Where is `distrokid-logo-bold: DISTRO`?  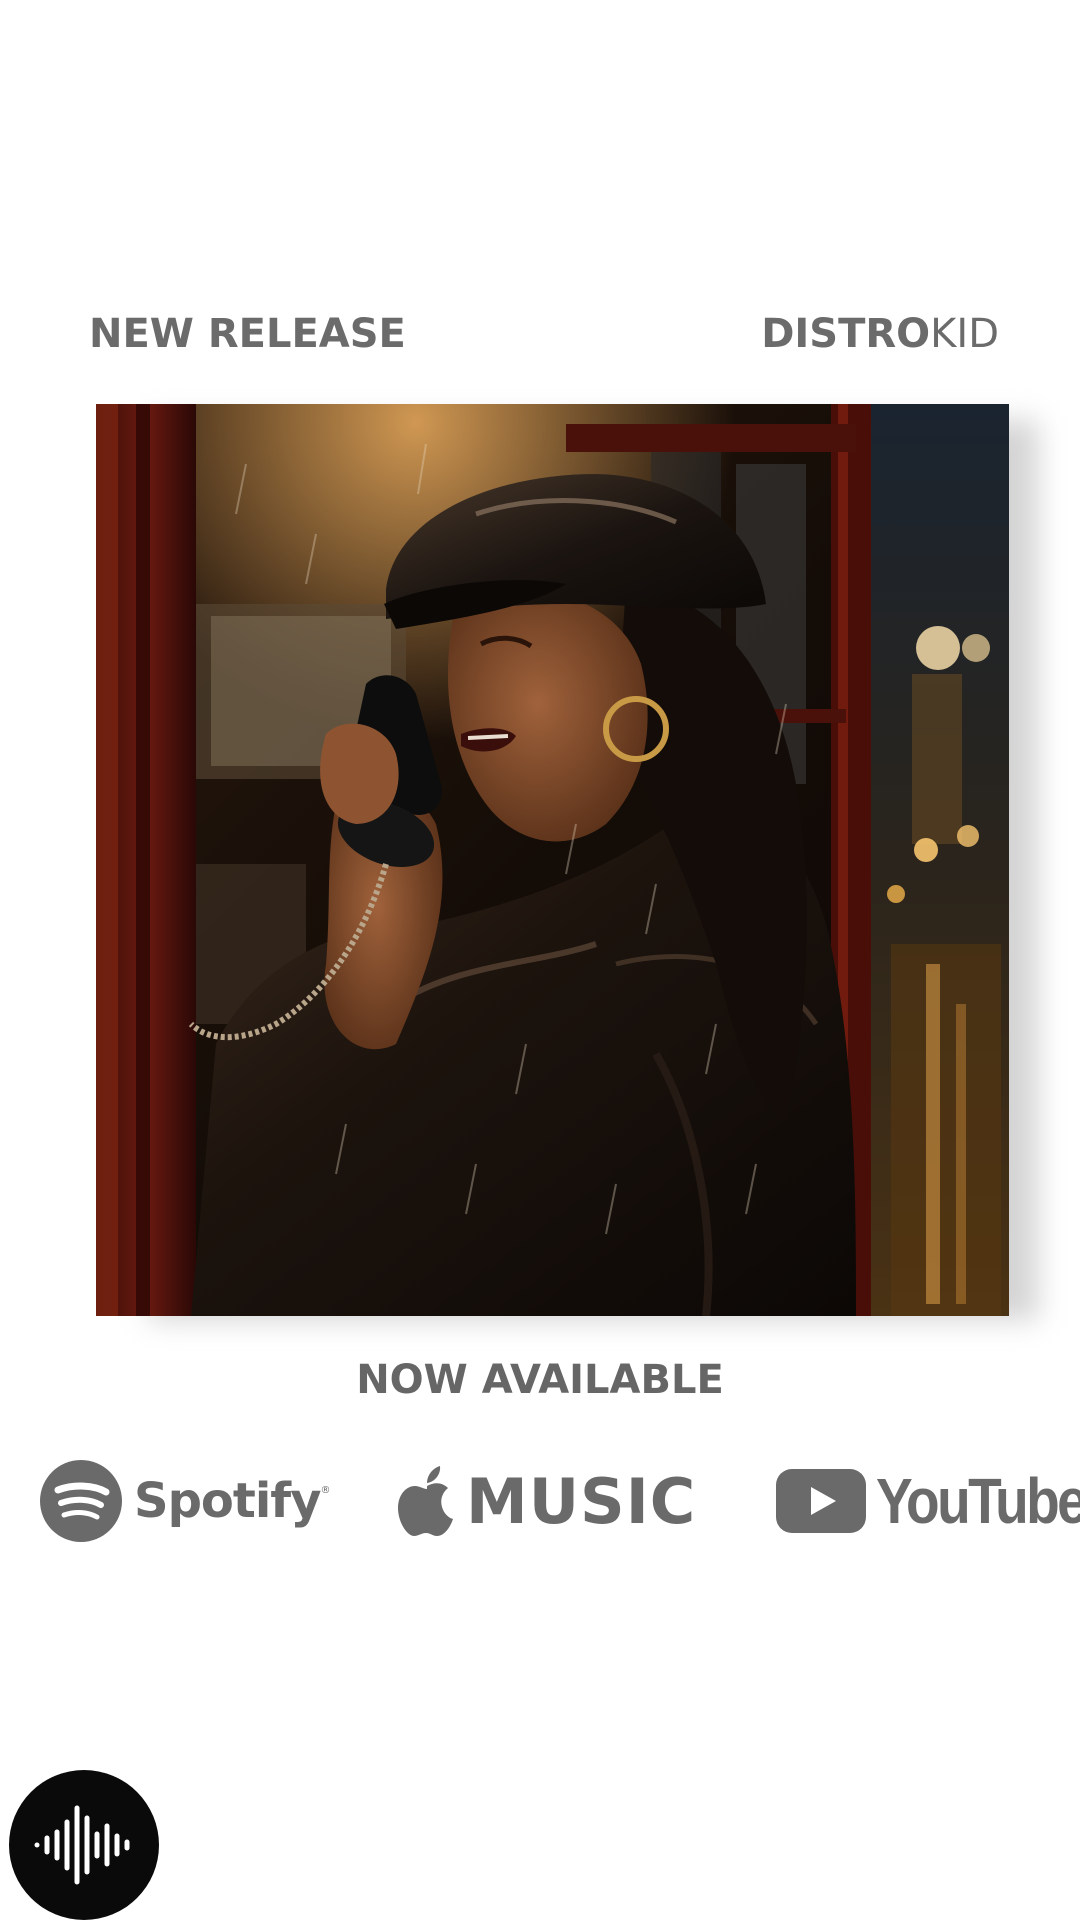
distrokid-logo-bold: DISTRO is located at coordinates (846, 334).